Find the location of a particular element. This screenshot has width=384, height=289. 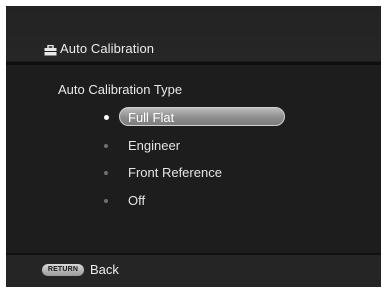

toolbox-icon is located at coordinates (50, 49).